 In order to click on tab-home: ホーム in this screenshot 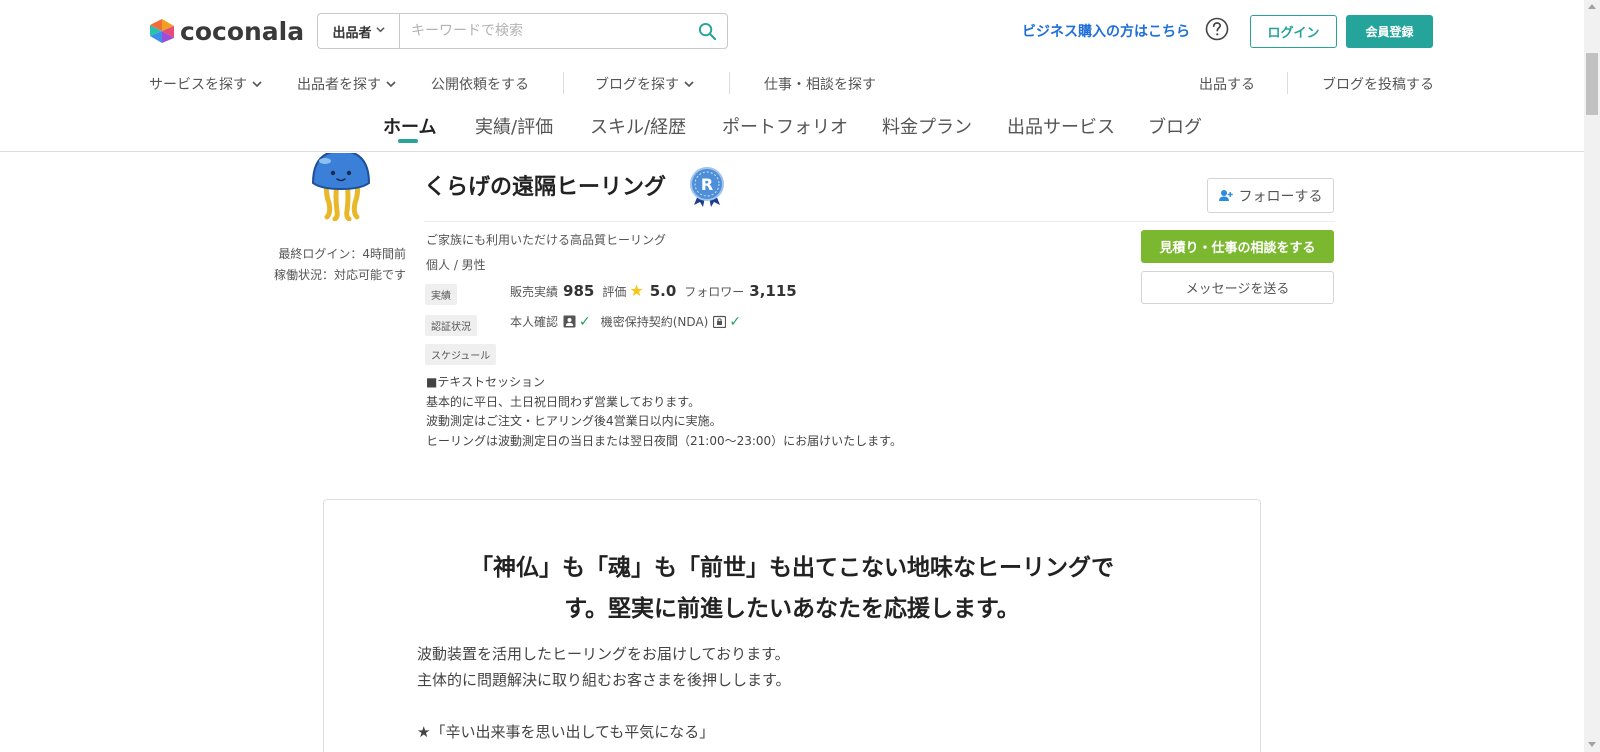, I will do `click(409, 126)`.